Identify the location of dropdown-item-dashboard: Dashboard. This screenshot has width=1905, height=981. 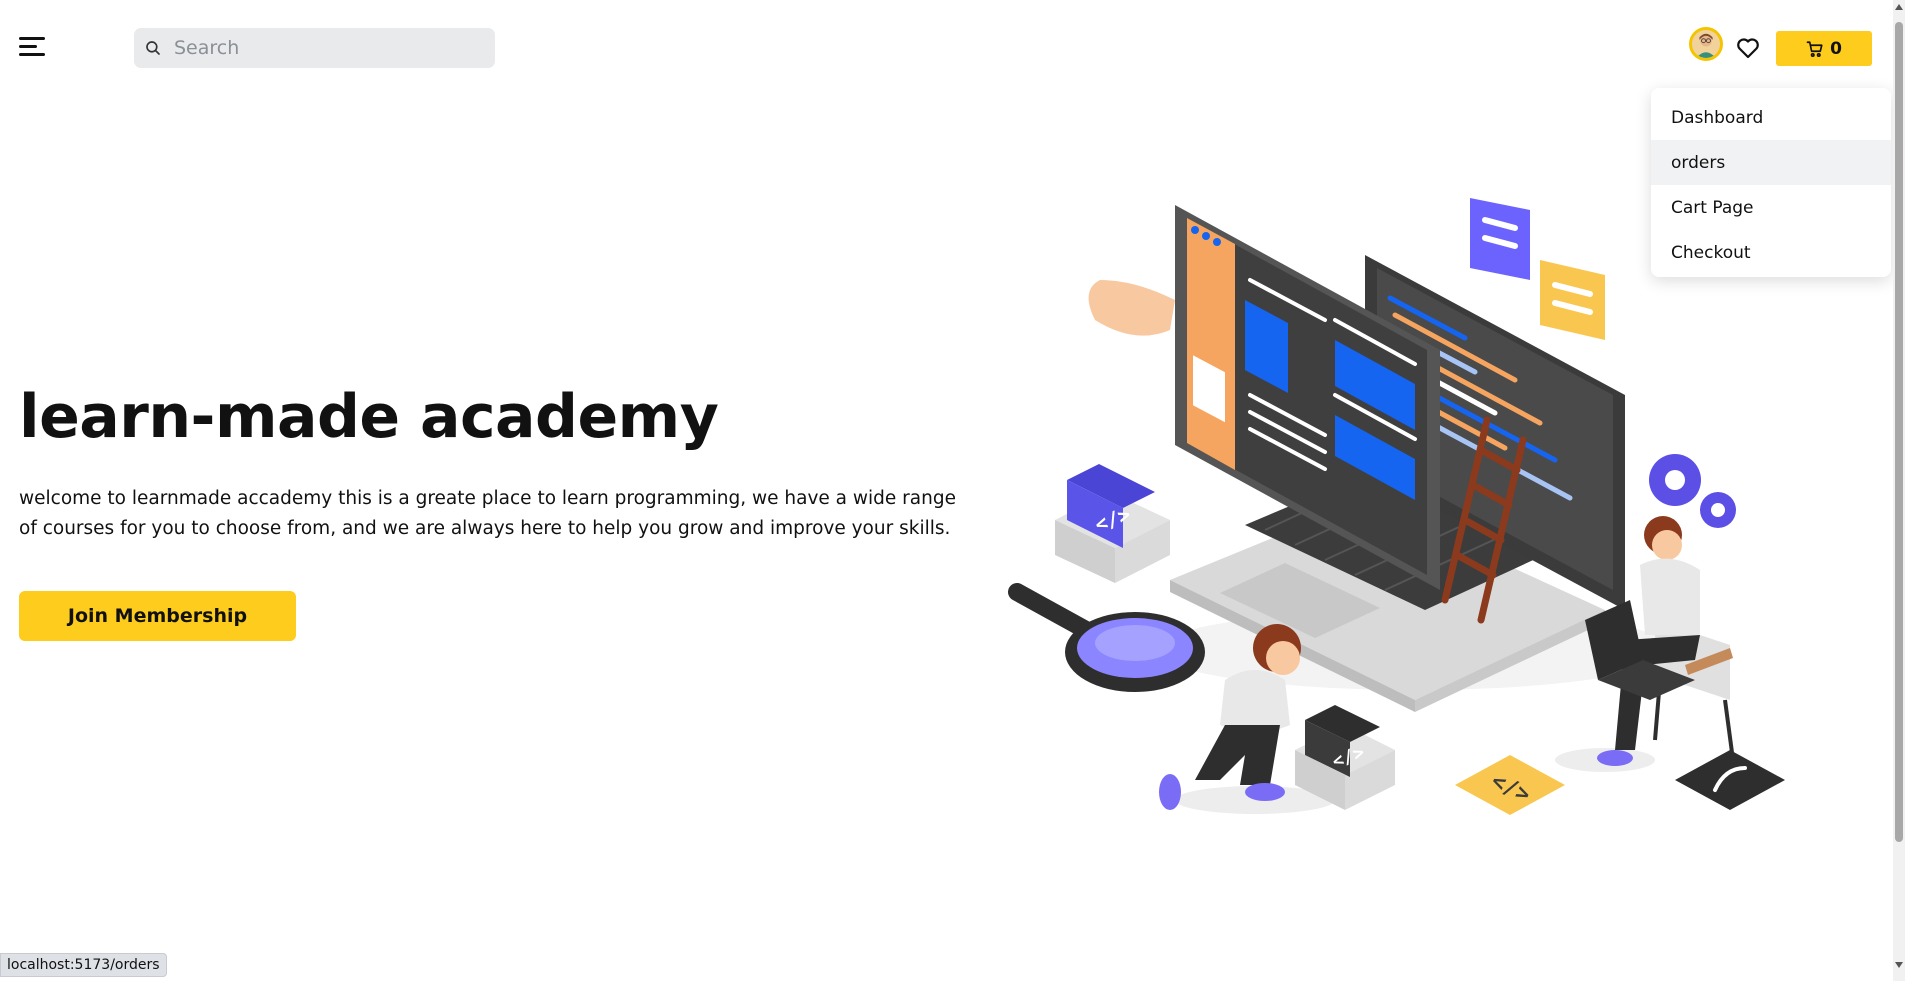
(1771, 117).